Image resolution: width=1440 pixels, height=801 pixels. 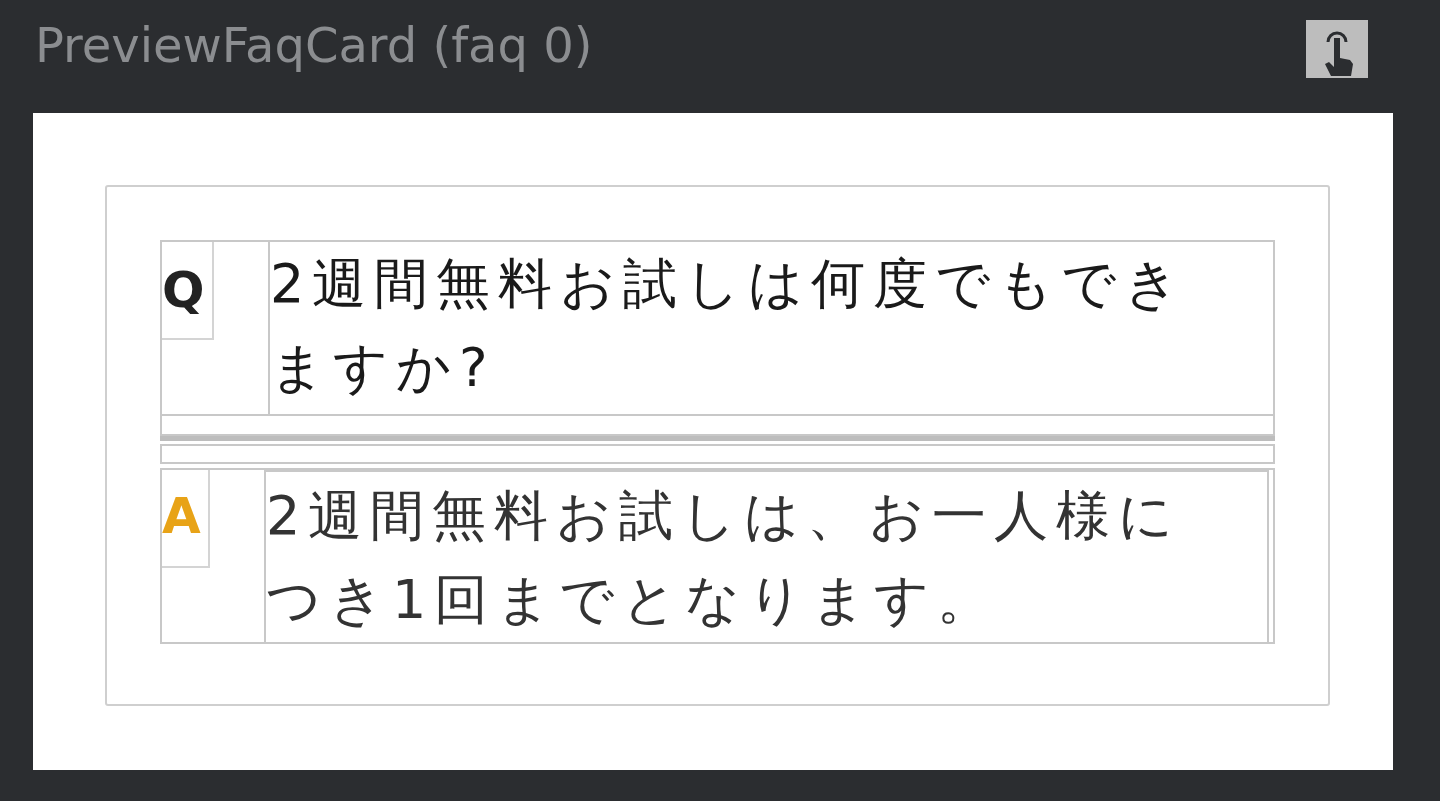 I want to click on question-label: Q, so click(x=188, y=291).